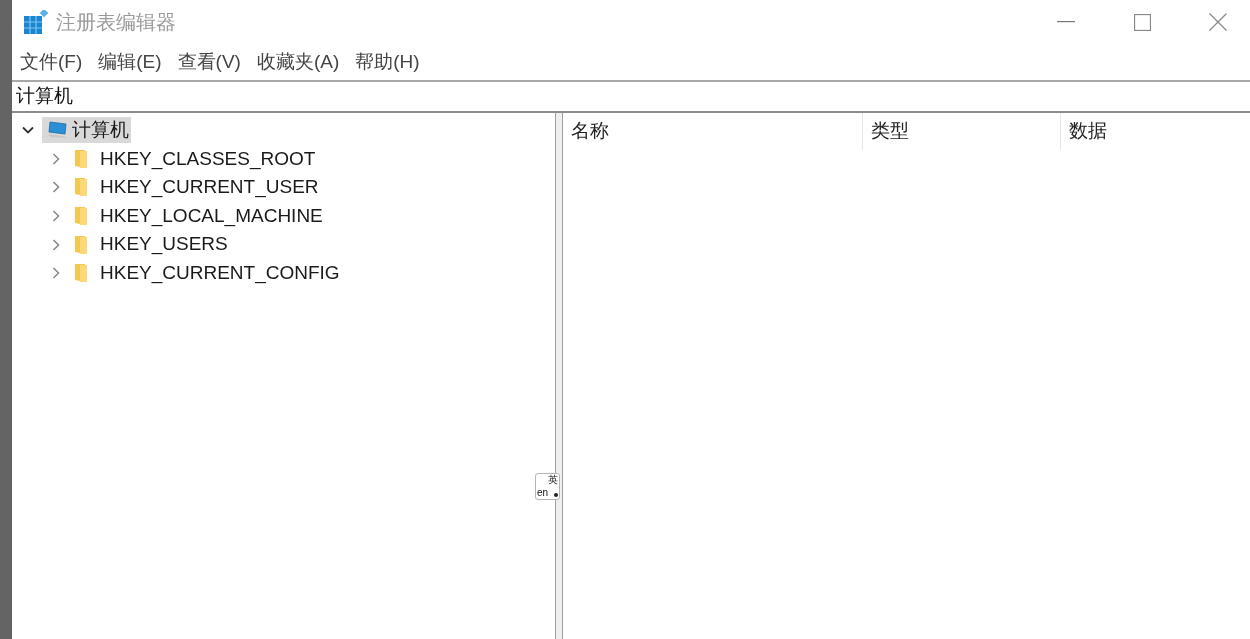 The height and width of the screenshot is (639, 1250). I want to click on maximize-icon, so click(1142, 22).